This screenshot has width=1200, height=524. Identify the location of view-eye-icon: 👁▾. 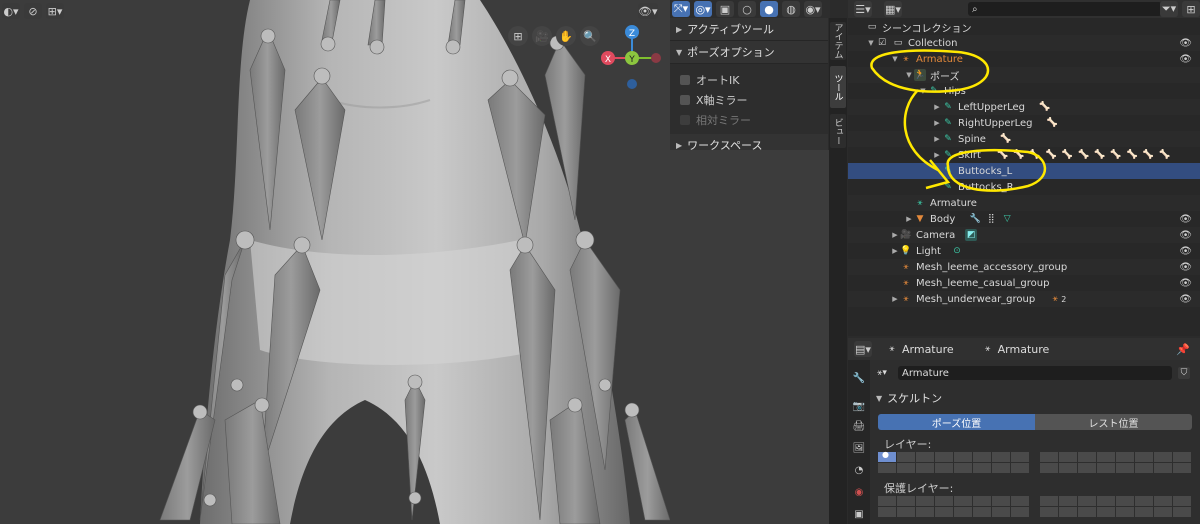
(648, 11).